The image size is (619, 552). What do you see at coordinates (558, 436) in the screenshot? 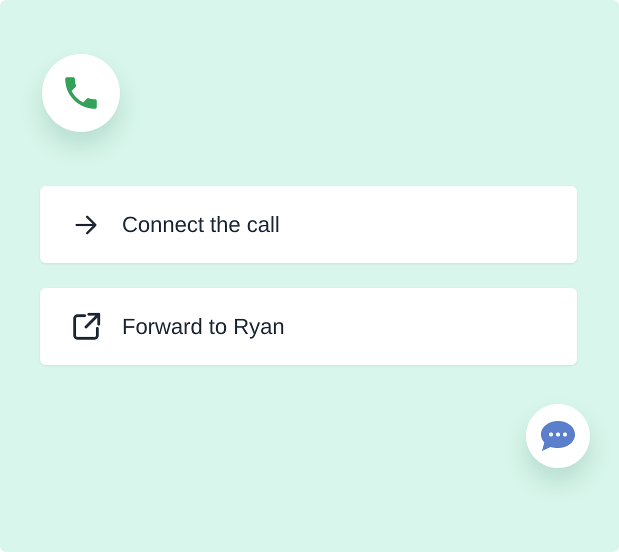
I see `chat-icon` at bounding box center [558, 436].